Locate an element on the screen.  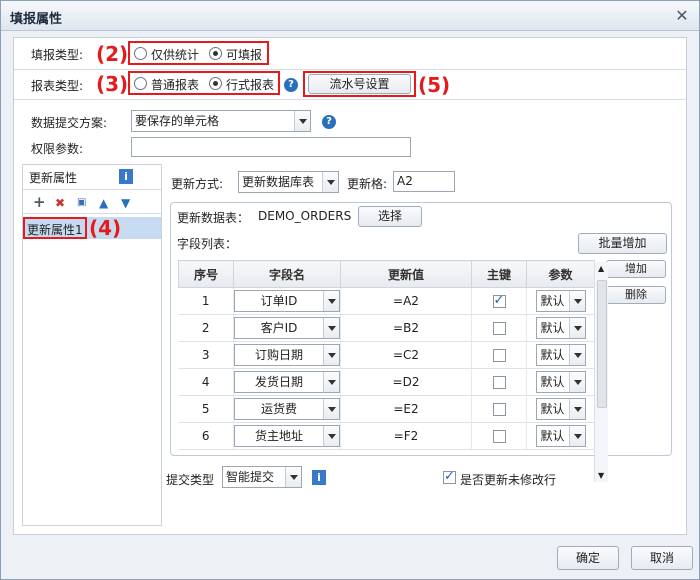
radio-fillable is located at coordinates (215, 53).